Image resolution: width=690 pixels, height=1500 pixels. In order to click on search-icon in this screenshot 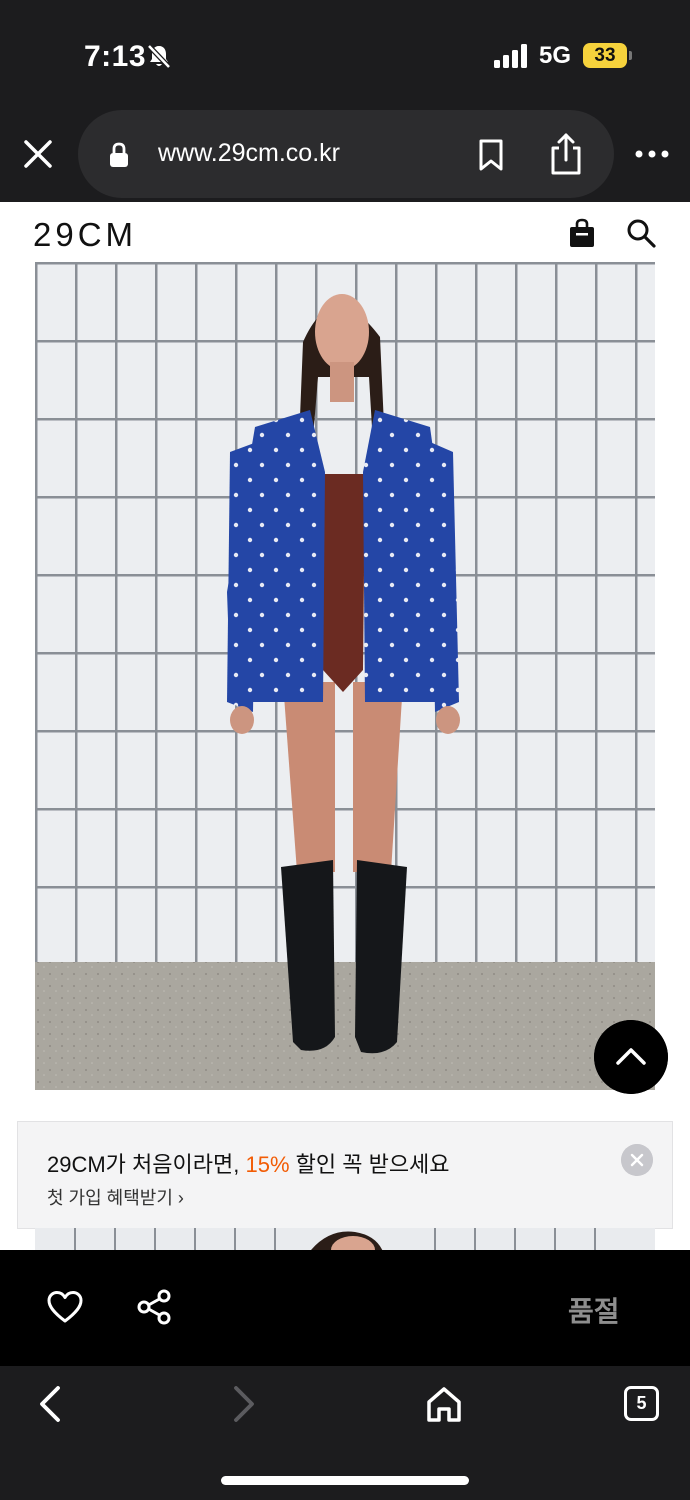, I will do `click(641, 233)`.